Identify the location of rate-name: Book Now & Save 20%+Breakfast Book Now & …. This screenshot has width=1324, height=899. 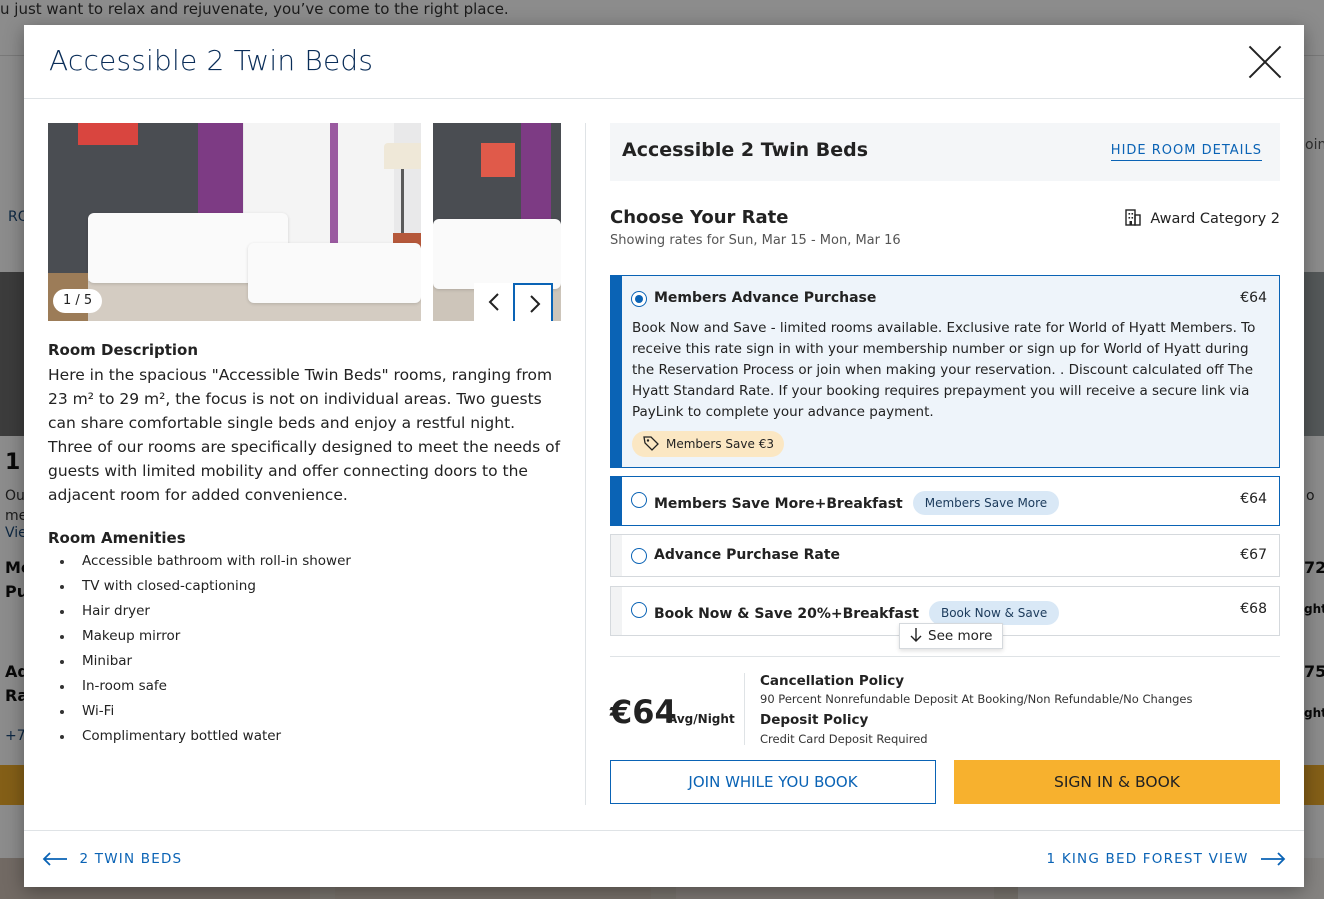
(857, 613).